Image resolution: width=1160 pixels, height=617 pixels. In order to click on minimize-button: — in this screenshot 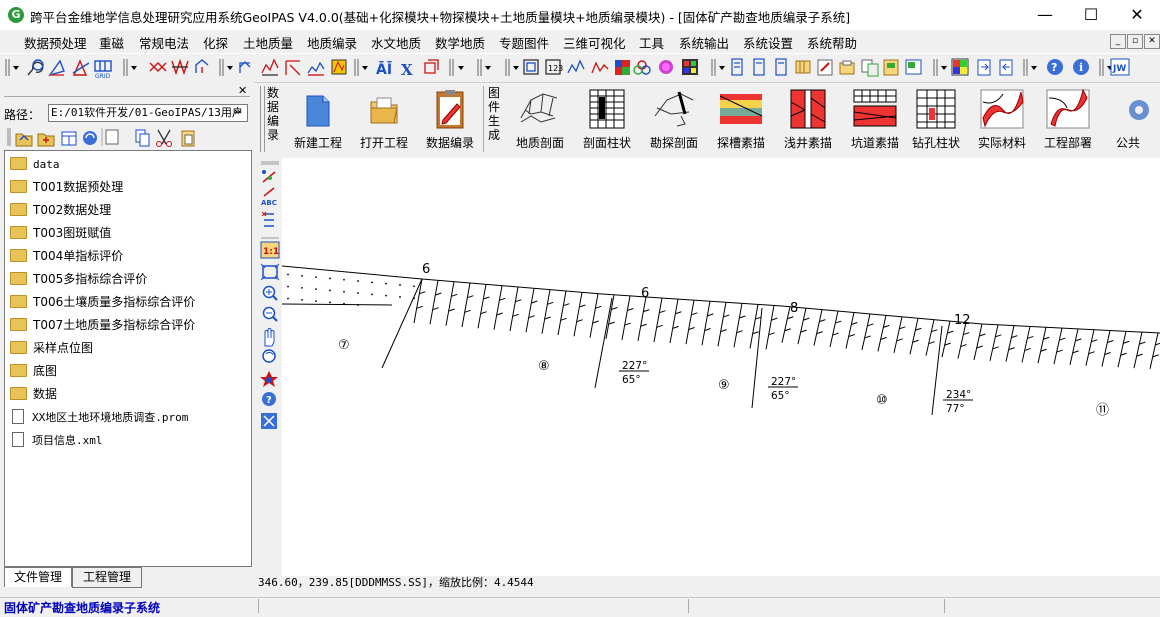, I will do `click(1045, 15)`.